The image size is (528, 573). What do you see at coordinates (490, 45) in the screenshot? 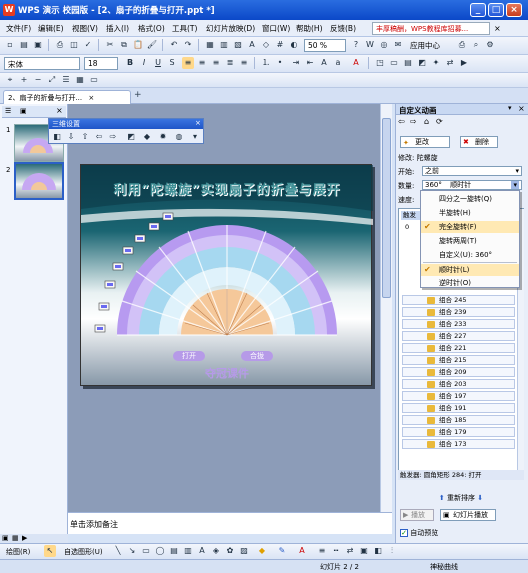
I see `settings-icon: ⚙` at bounding box center [490, 45].